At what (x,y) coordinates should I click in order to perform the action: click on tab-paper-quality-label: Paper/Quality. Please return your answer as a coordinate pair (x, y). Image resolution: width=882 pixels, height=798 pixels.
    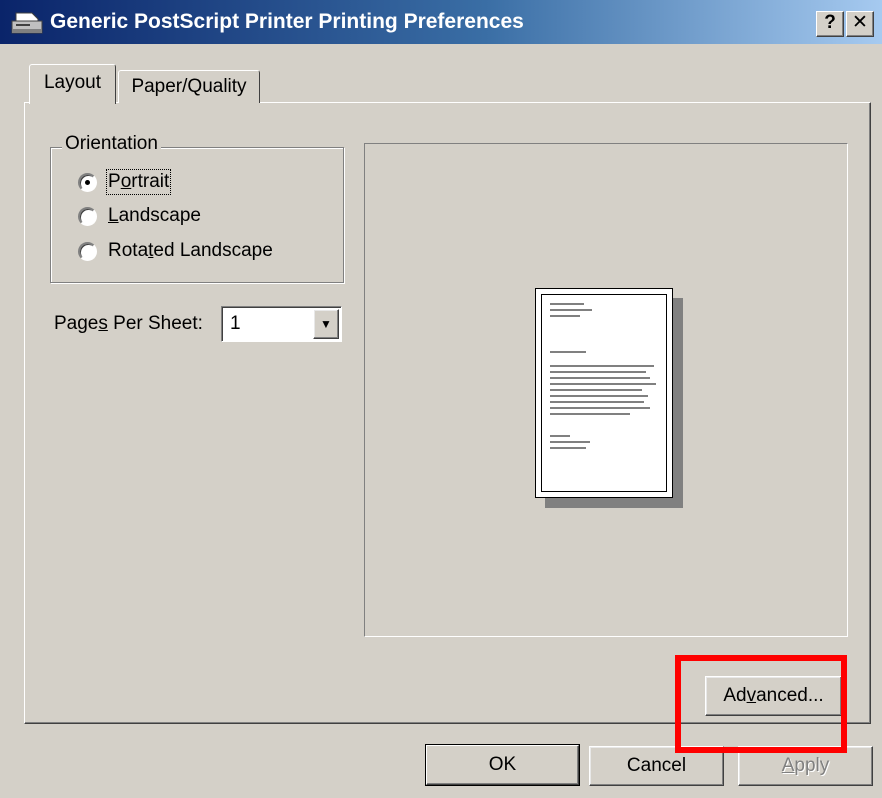
    Looking at the image, I should click on (189, 86).